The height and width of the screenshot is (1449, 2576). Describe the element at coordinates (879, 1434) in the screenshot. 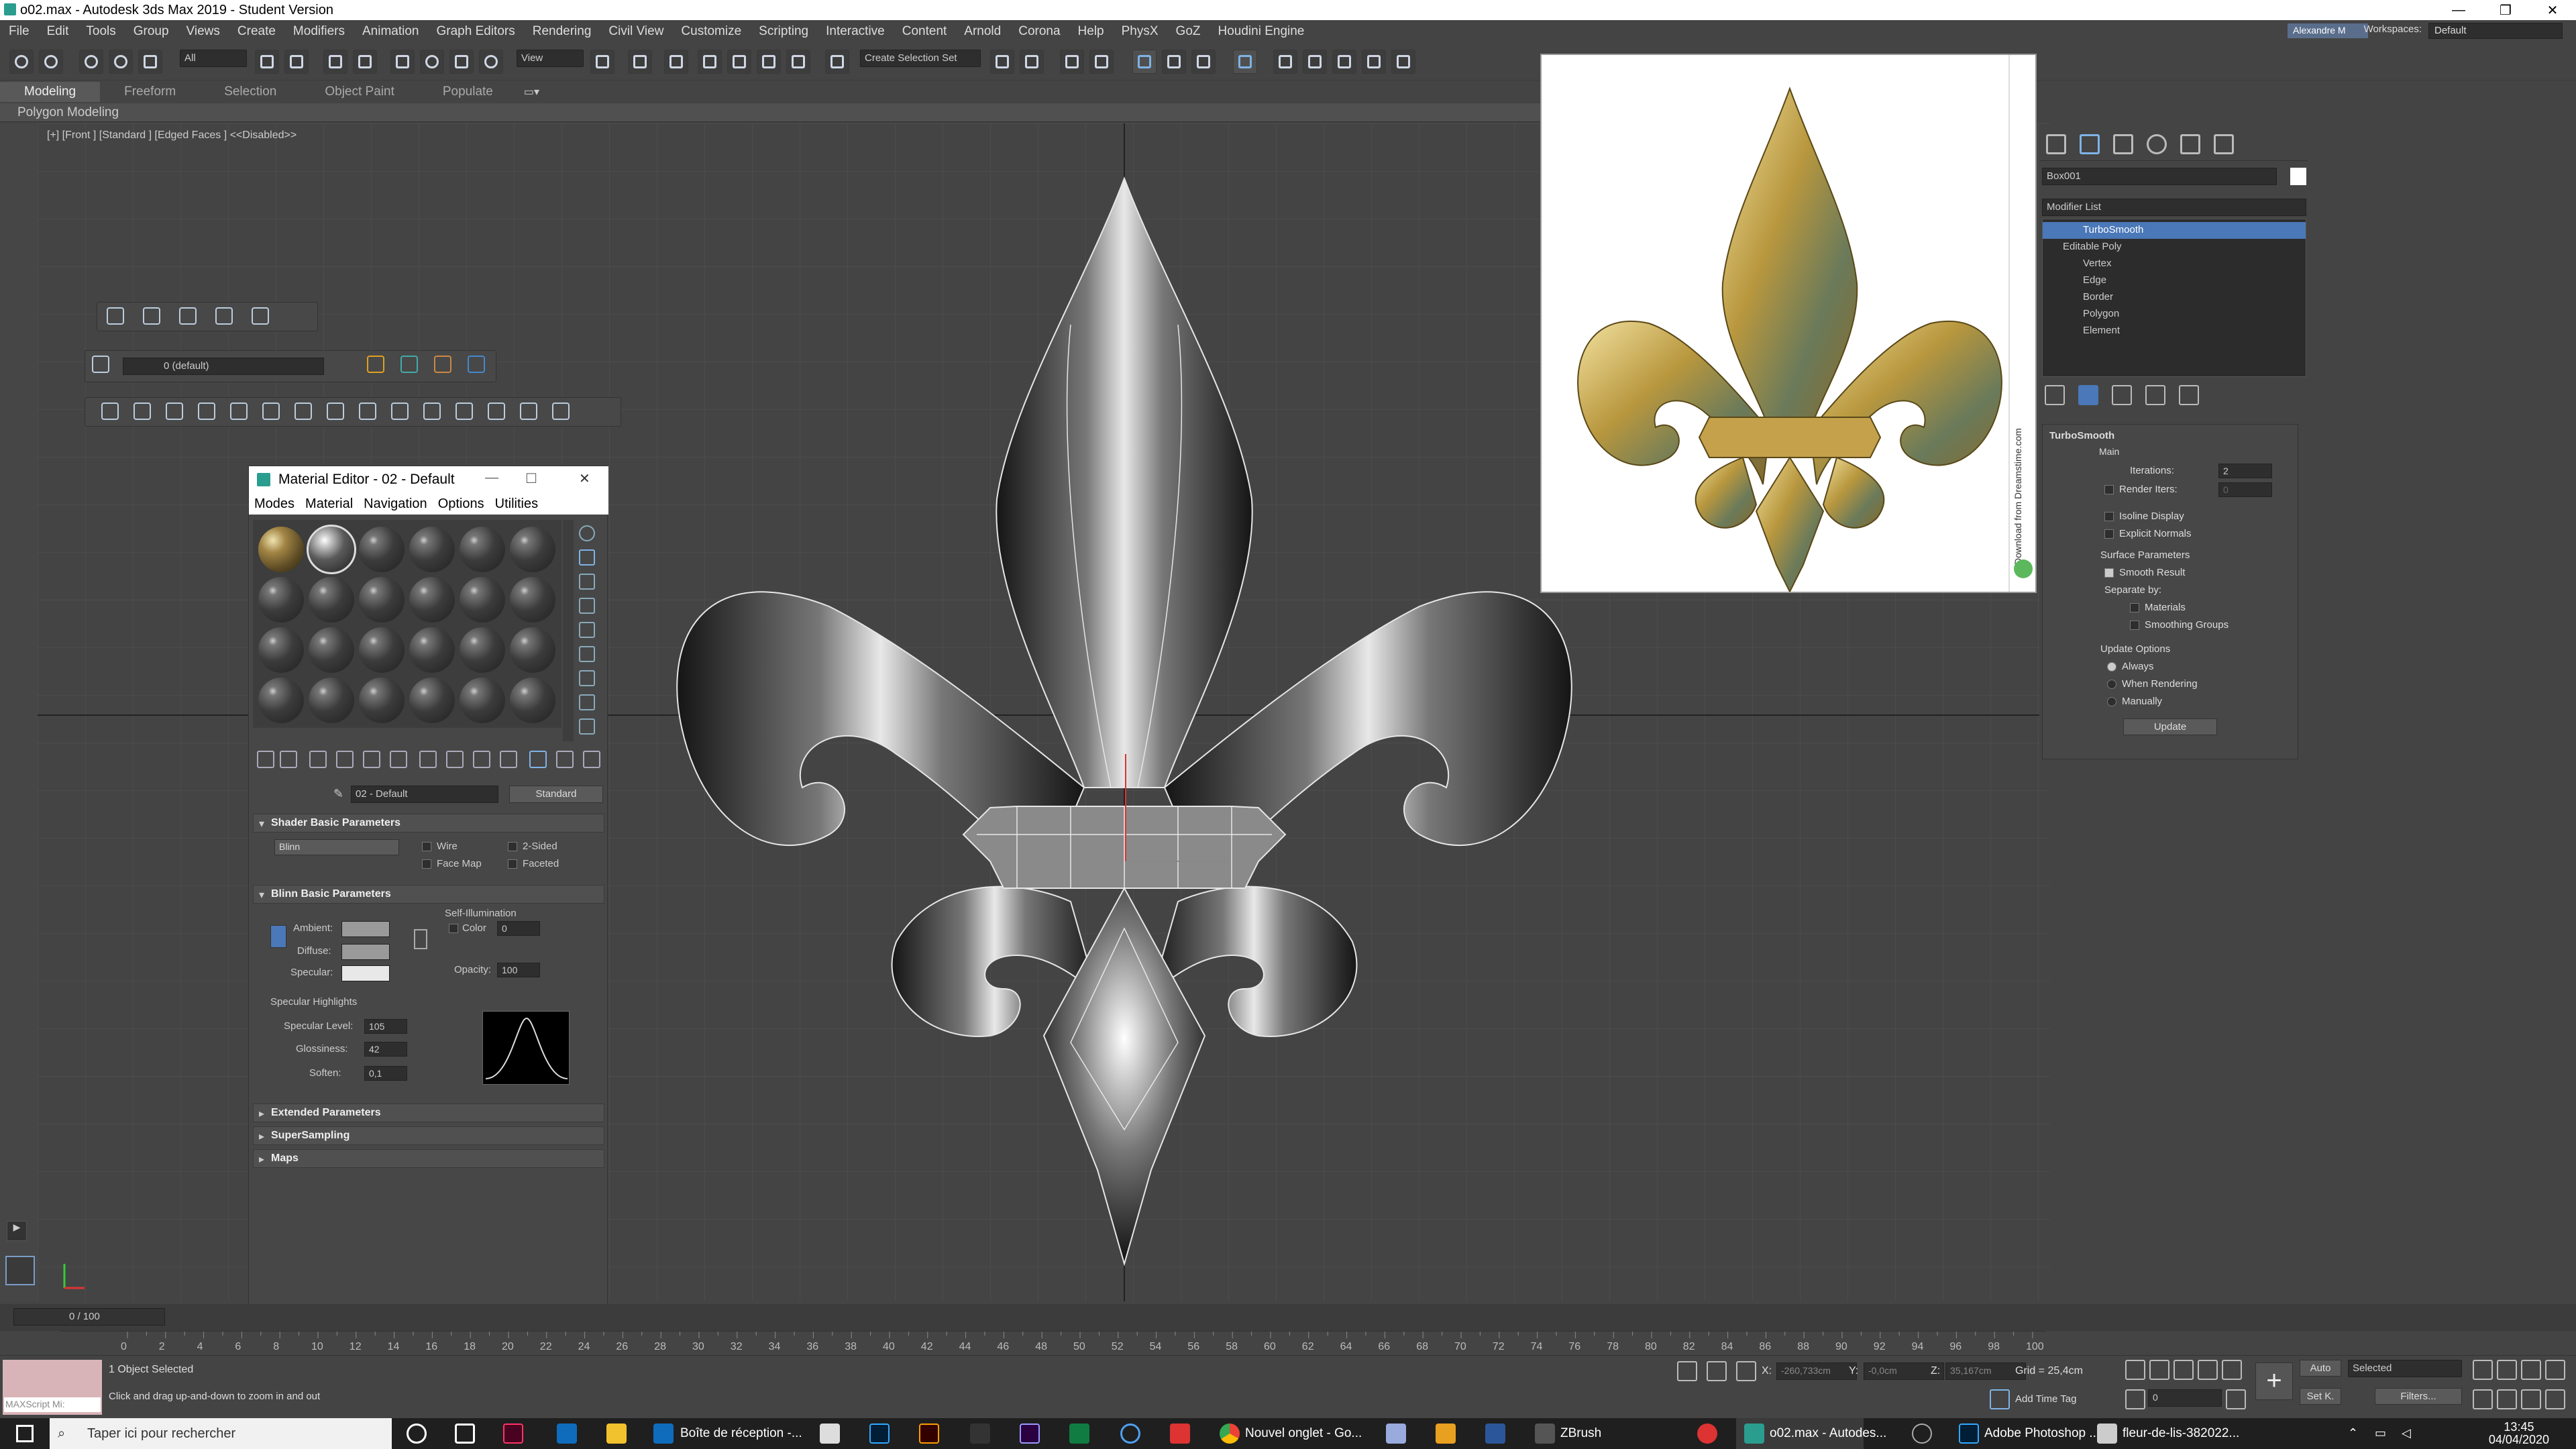

I see `photoshop-icon` at that location.